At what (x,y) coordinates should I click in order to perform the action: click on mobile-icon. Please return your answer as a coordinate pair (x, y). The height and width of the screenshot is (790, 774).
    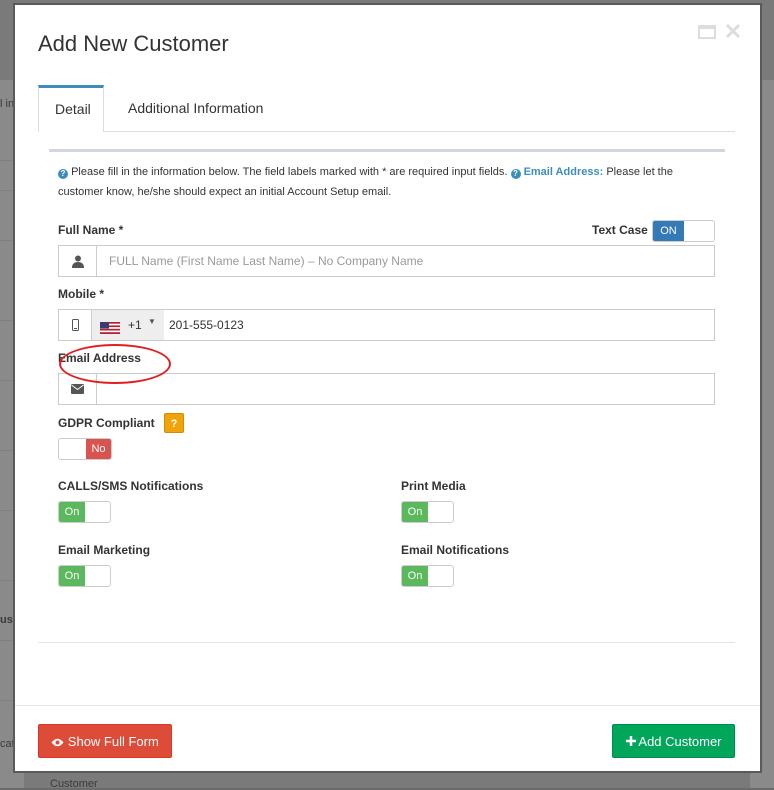
    Looking at the image, I should click on (75, 325).